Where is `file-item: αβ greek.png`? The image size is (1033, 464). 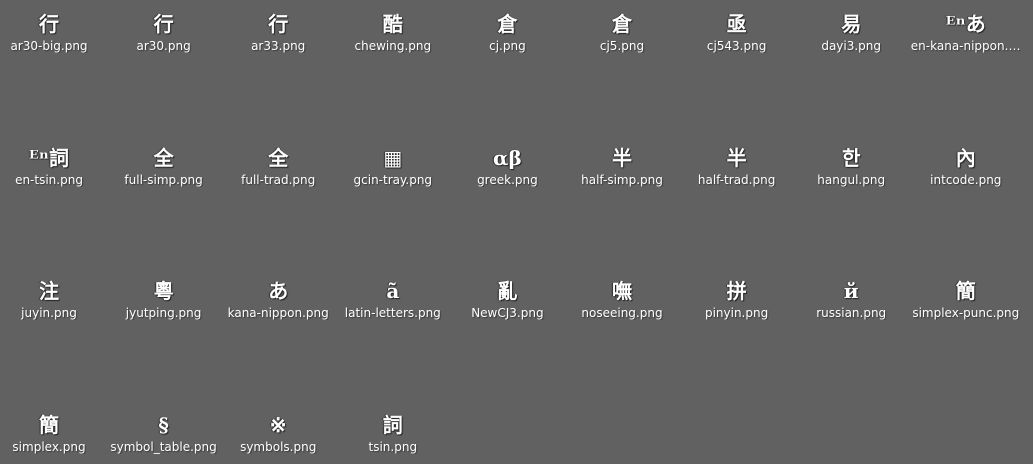
file-item: αβ greek.png is located at coordinates (507, 170).